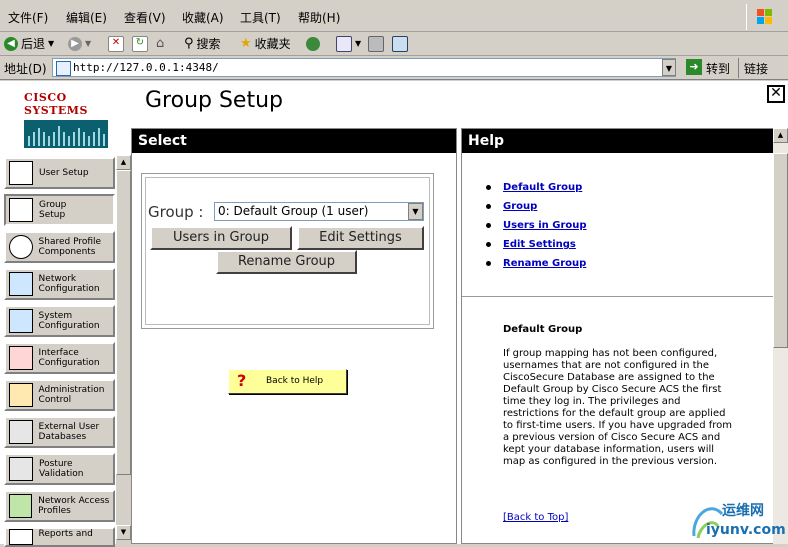 This screenshot has height=547, width=788. Describe the element at coordinates (536, 263) in the screenshot. I see `help-link-rename-group: Rename Group` at that location.